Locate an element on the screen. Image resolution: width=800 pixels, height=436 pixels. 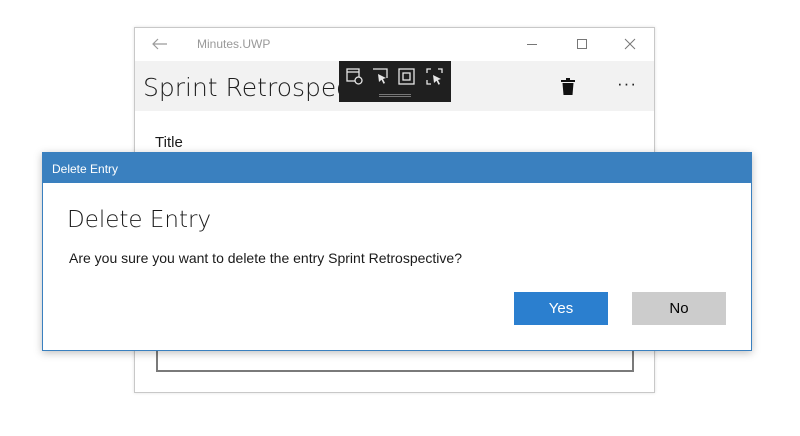
yes-button: Yes is located at coordinates (561, 308).